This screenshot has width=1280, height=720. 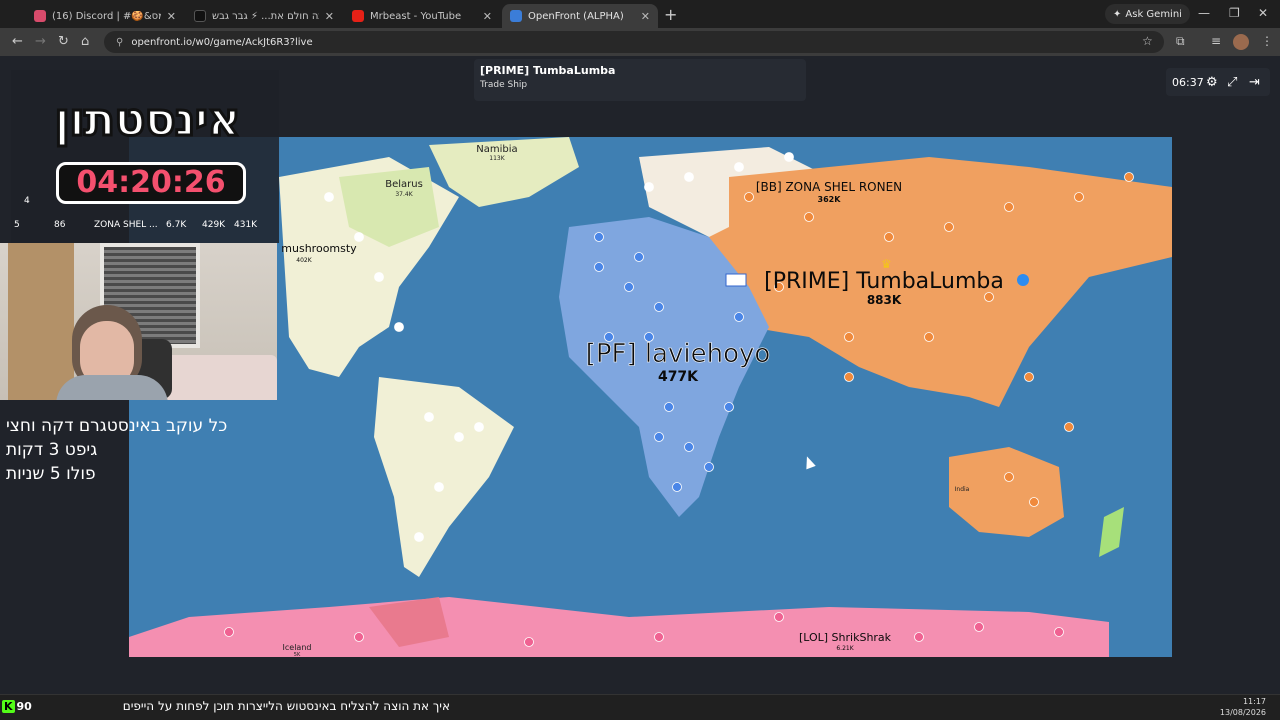 What do you see at coordinates (17, 41) in the screenshot?
I see `back-icon: ←` at bounding box center [17, 41].